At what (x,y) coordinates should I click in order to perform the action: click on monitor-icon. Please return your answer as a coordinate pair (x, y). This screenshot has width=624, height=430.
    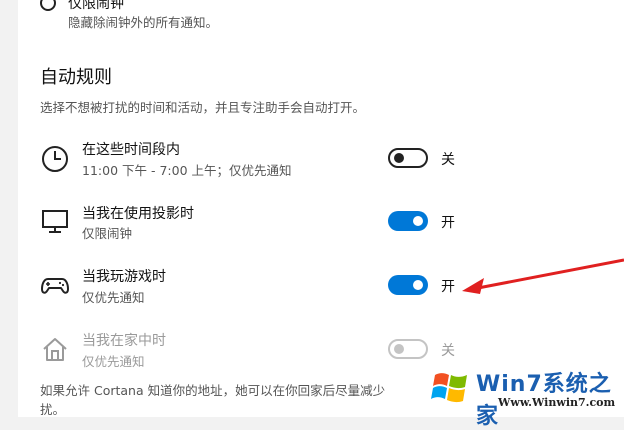
    Looking at the image, I should click on (55, 221).